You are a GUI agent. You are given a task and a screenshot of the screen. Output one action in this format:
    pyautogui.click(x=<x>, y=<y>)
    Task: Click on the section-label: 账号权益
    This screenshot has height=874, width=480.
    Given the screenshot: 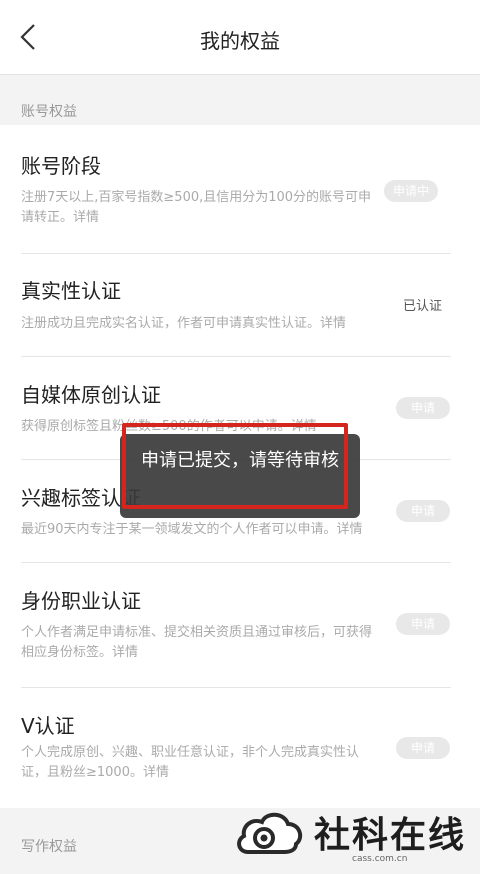 What is the action you would take?
    pyautogui.click(x=49, y=112)
    